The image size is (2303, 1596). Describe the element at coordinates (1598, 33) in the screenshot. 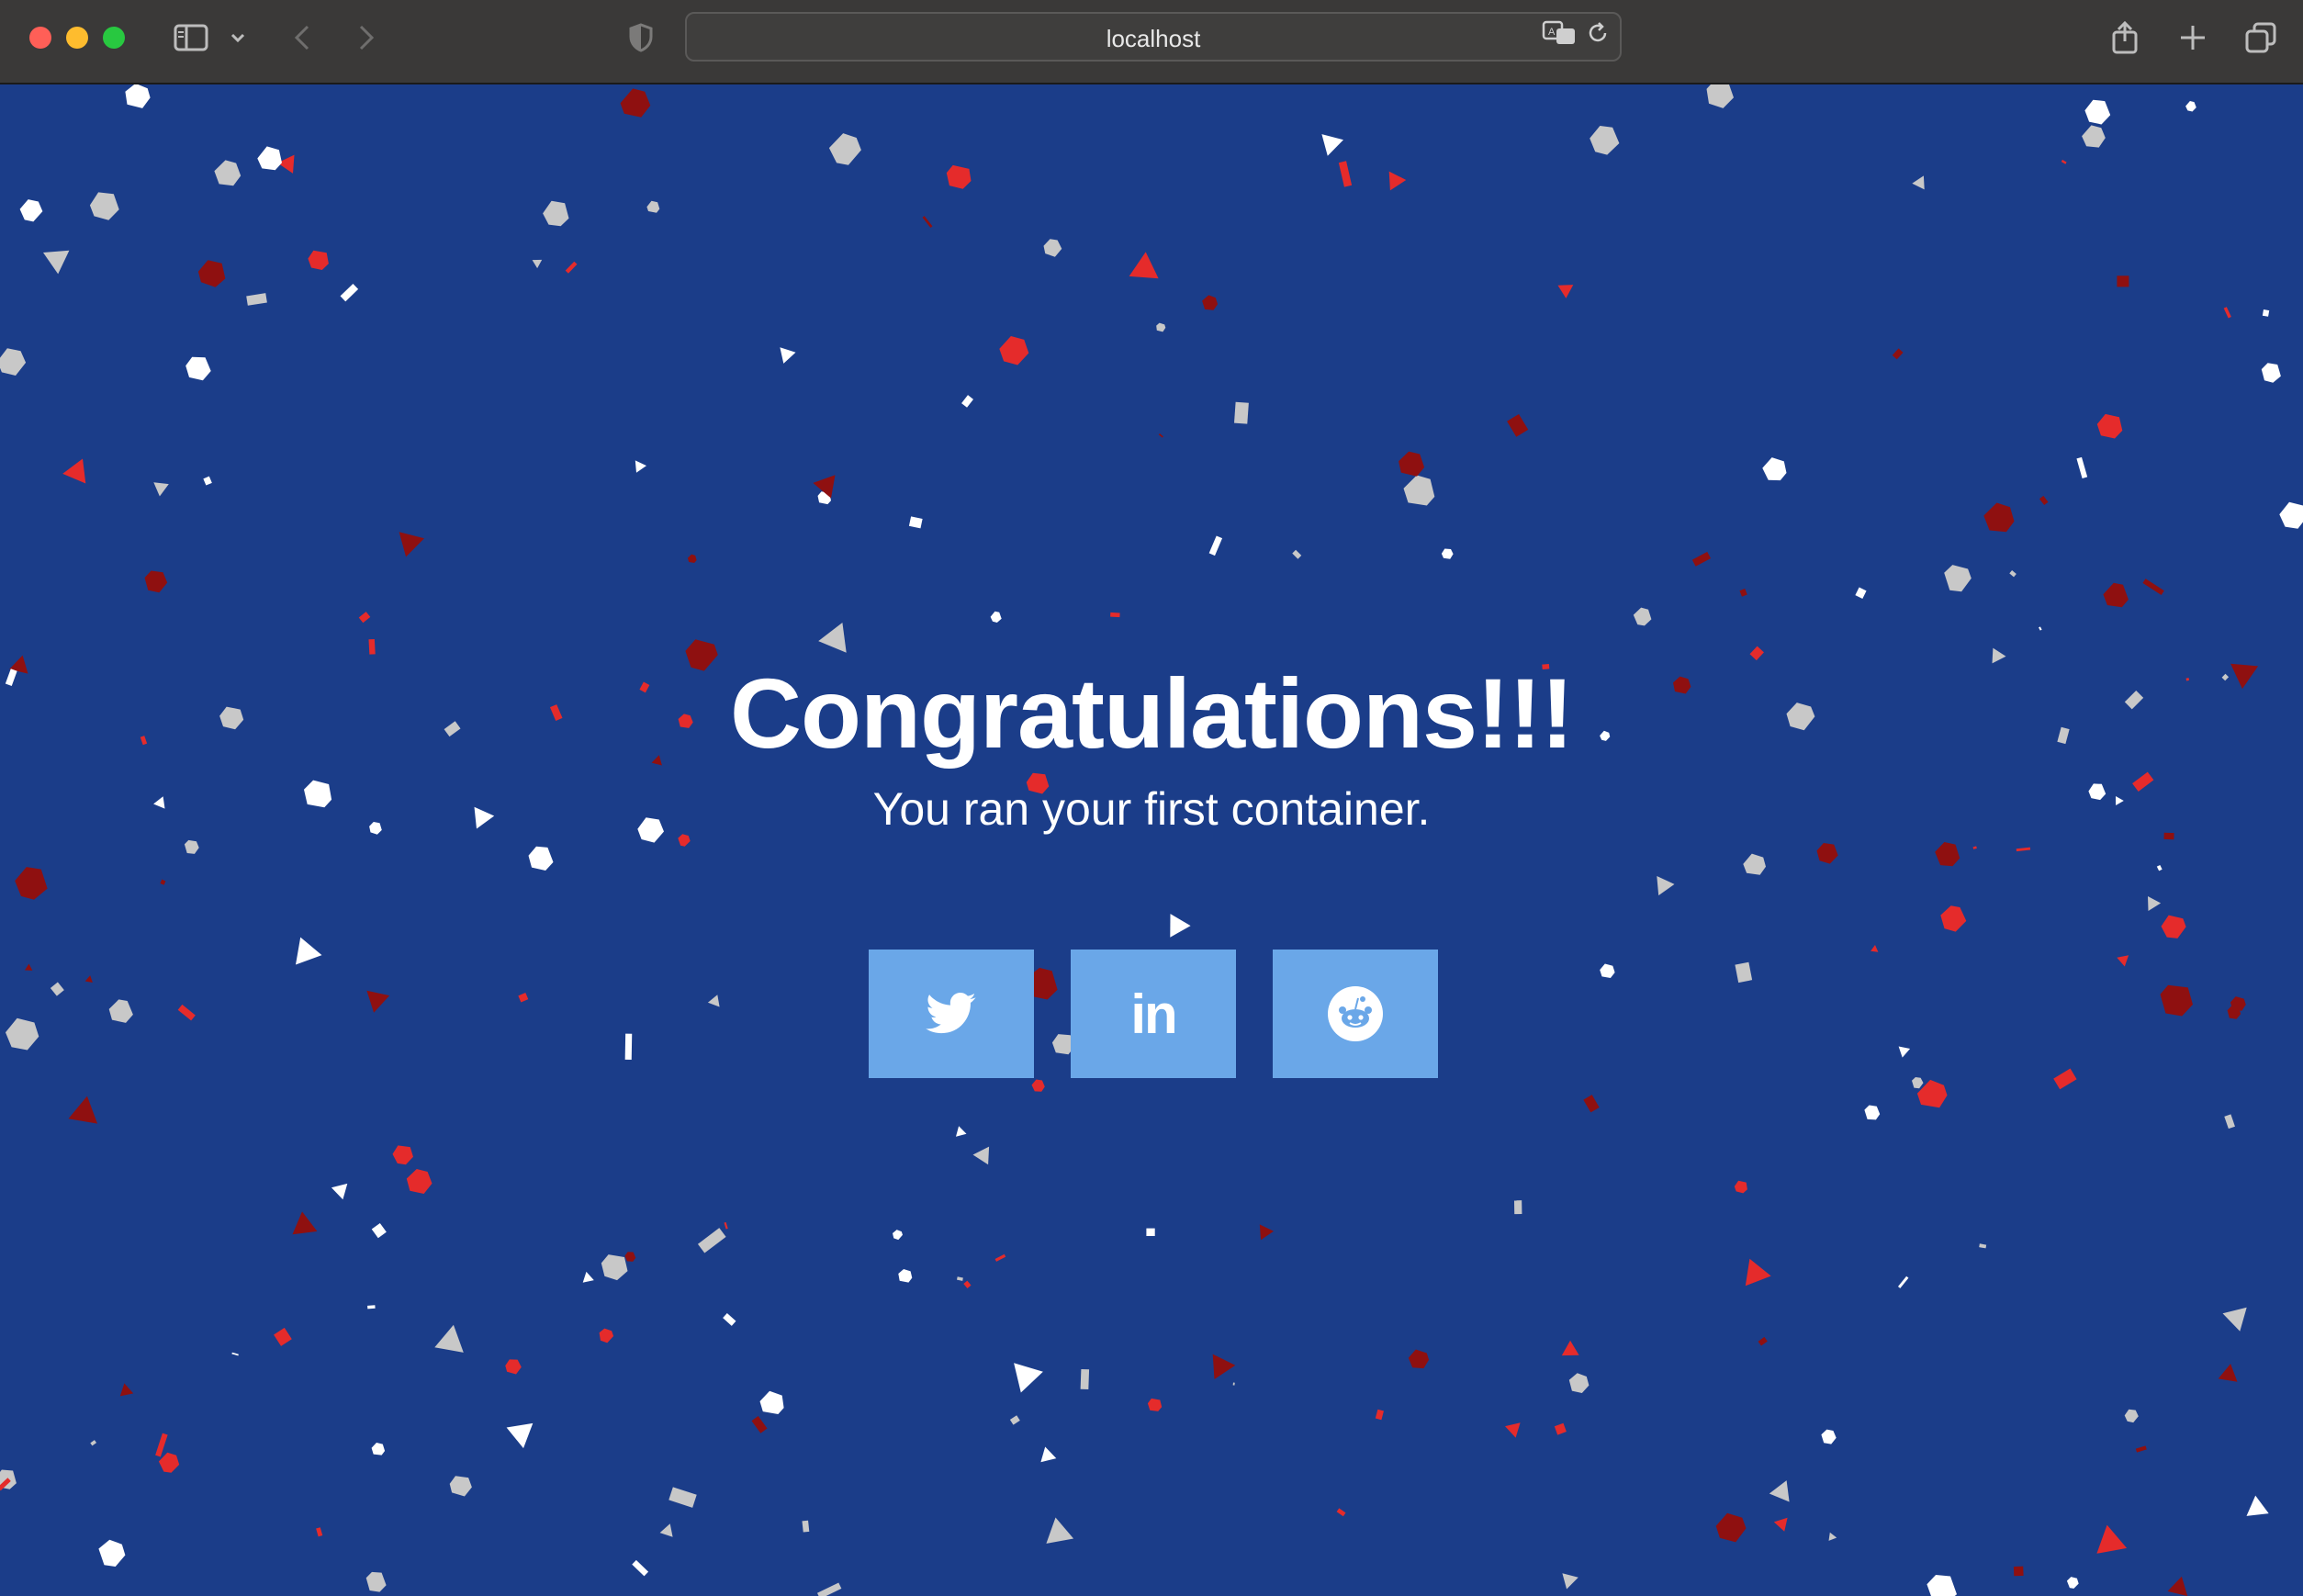

I see `reload-icon` at that location.